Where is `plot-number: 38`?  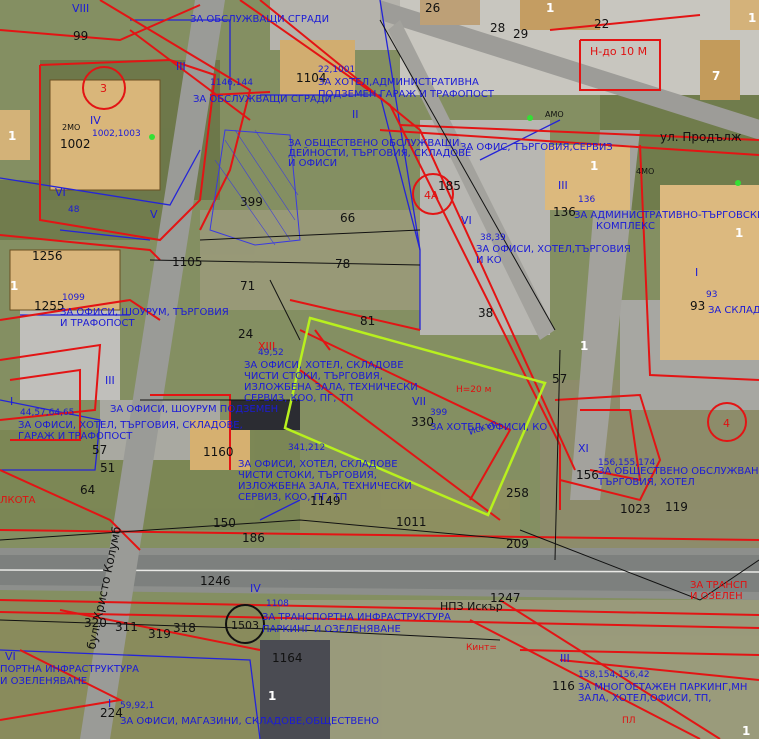 plot-number: 38 is located at coordinates (485, 313).